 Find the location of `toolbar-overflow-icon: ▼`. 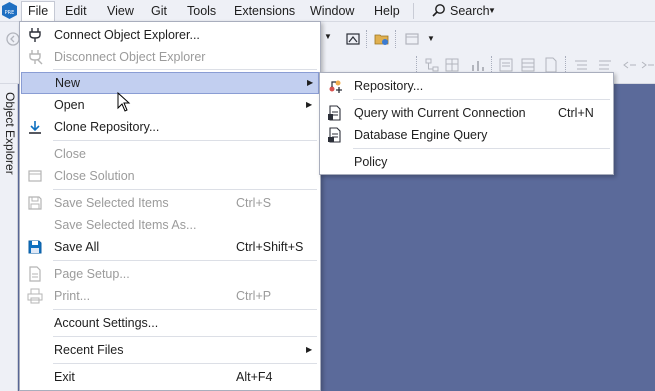

toolbar-overflow-icon: ▼ is located at coordinates (431, 38).